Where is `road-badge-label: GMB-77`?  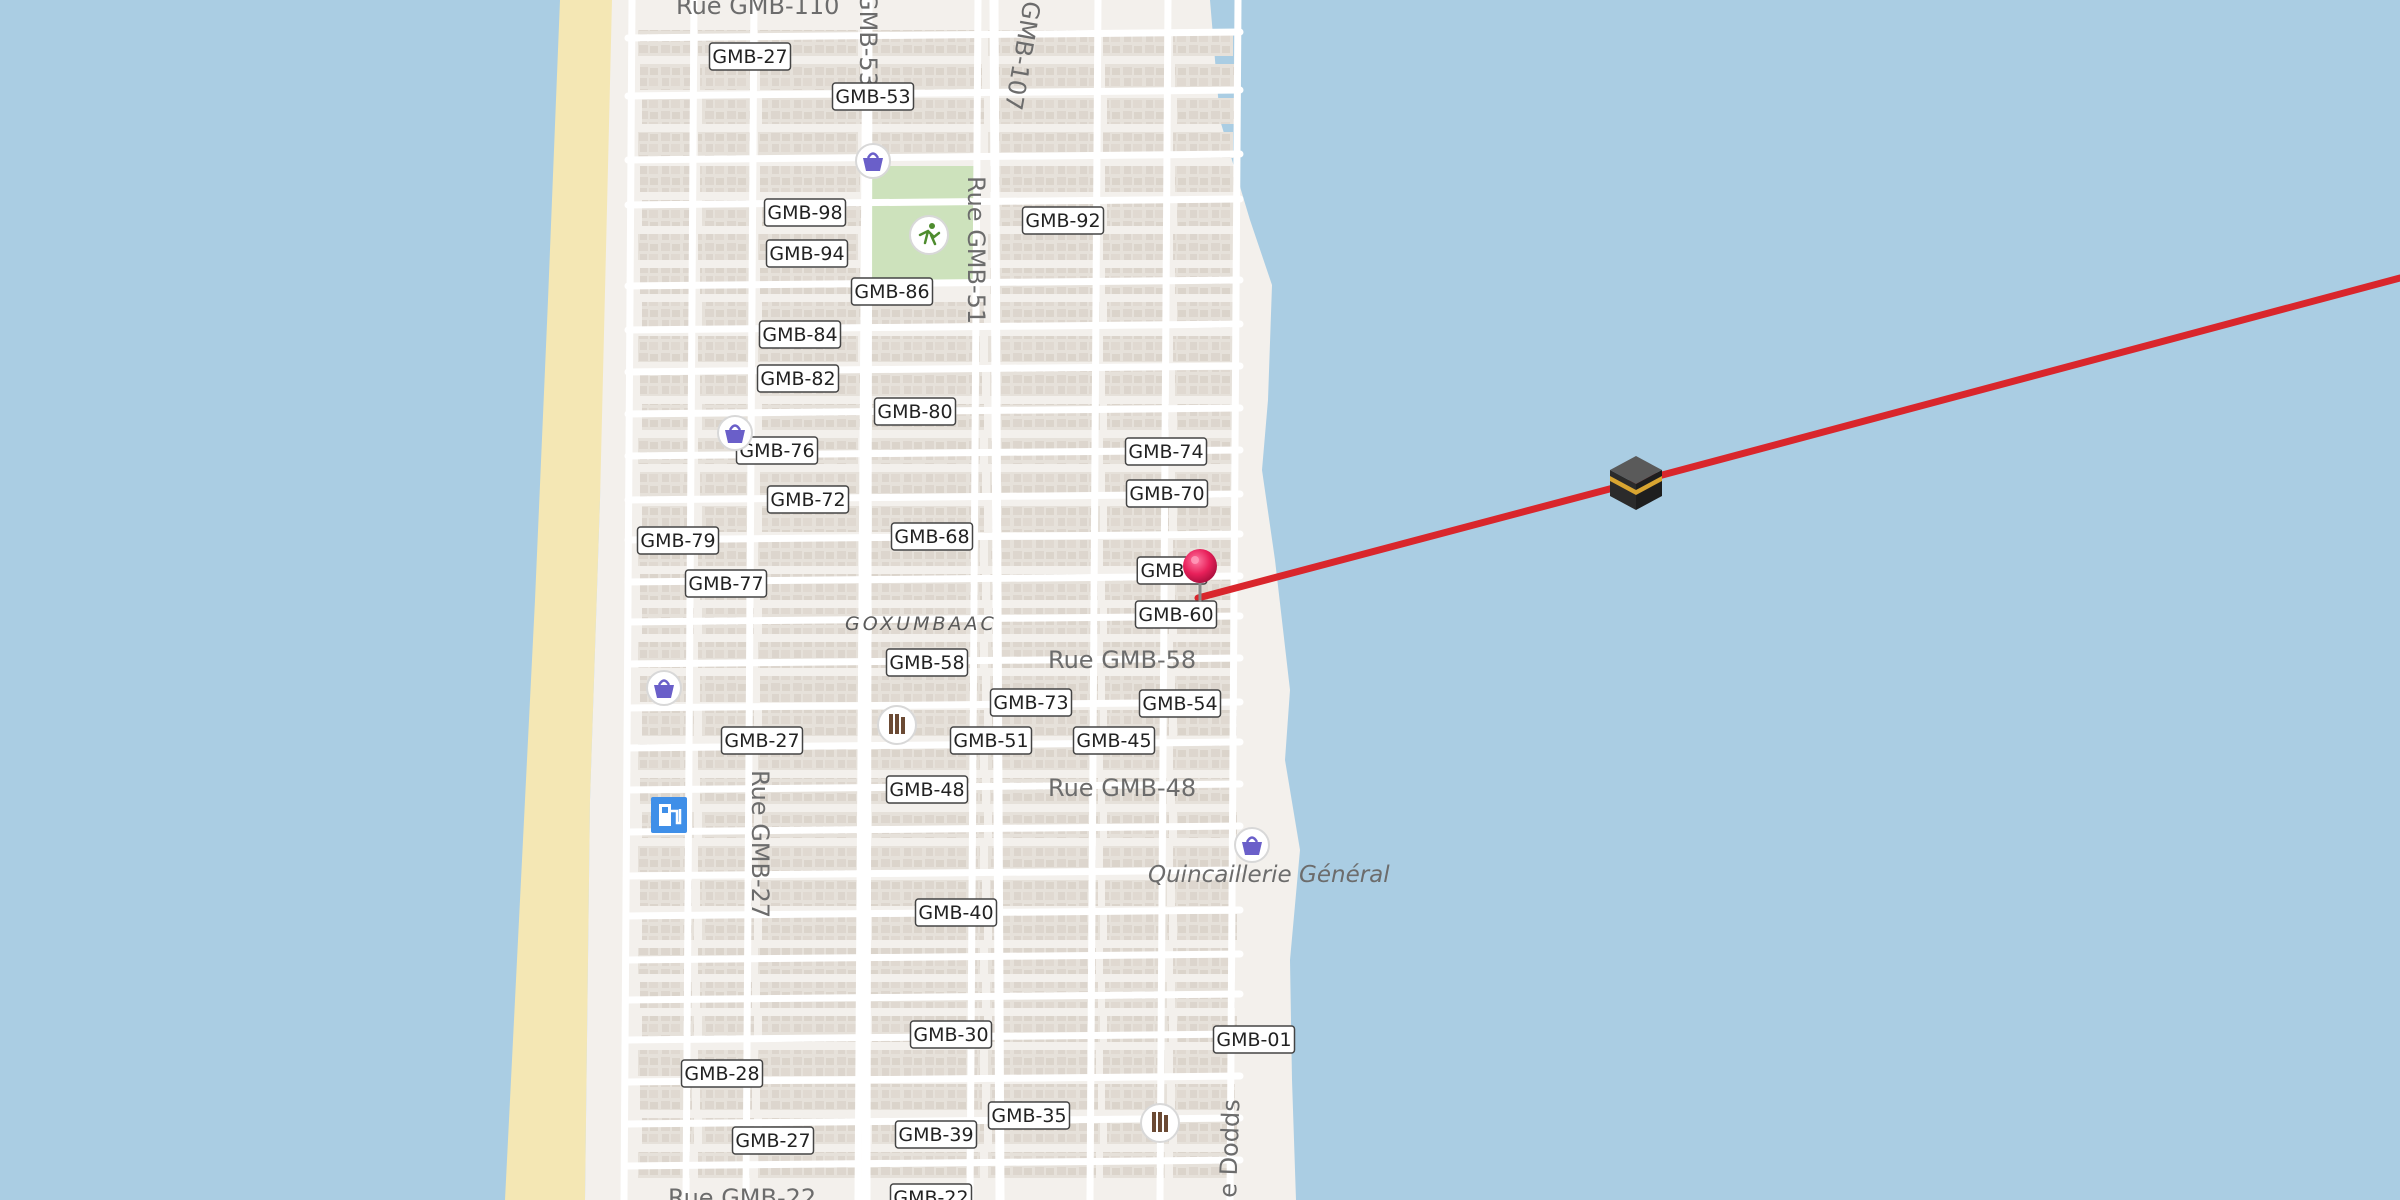
road-badge-label: GMB-77 is located at coordinates (725, 584).